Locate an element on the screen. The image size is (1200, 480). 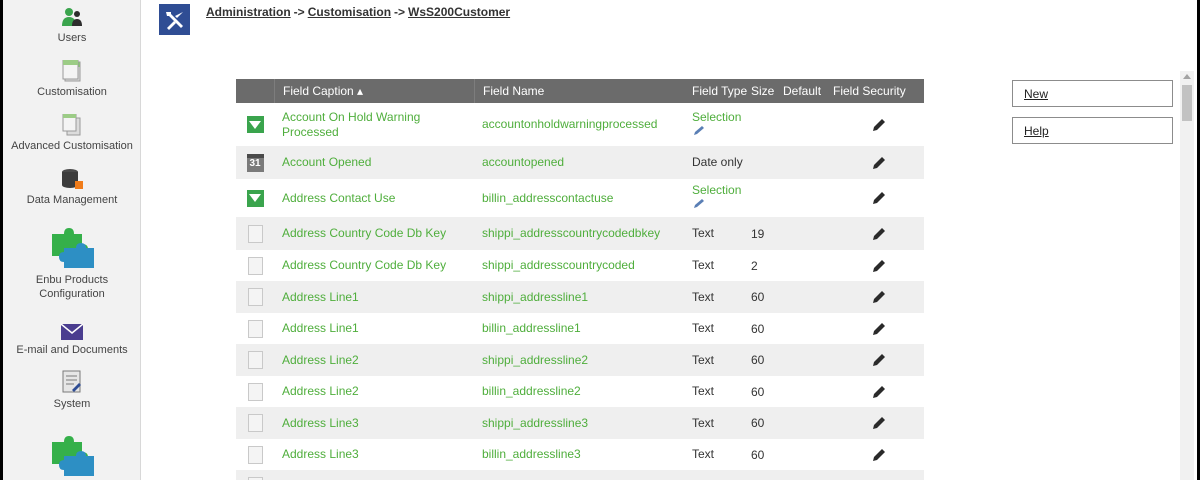
help-button: Help is located at coordinates (1092, 130).